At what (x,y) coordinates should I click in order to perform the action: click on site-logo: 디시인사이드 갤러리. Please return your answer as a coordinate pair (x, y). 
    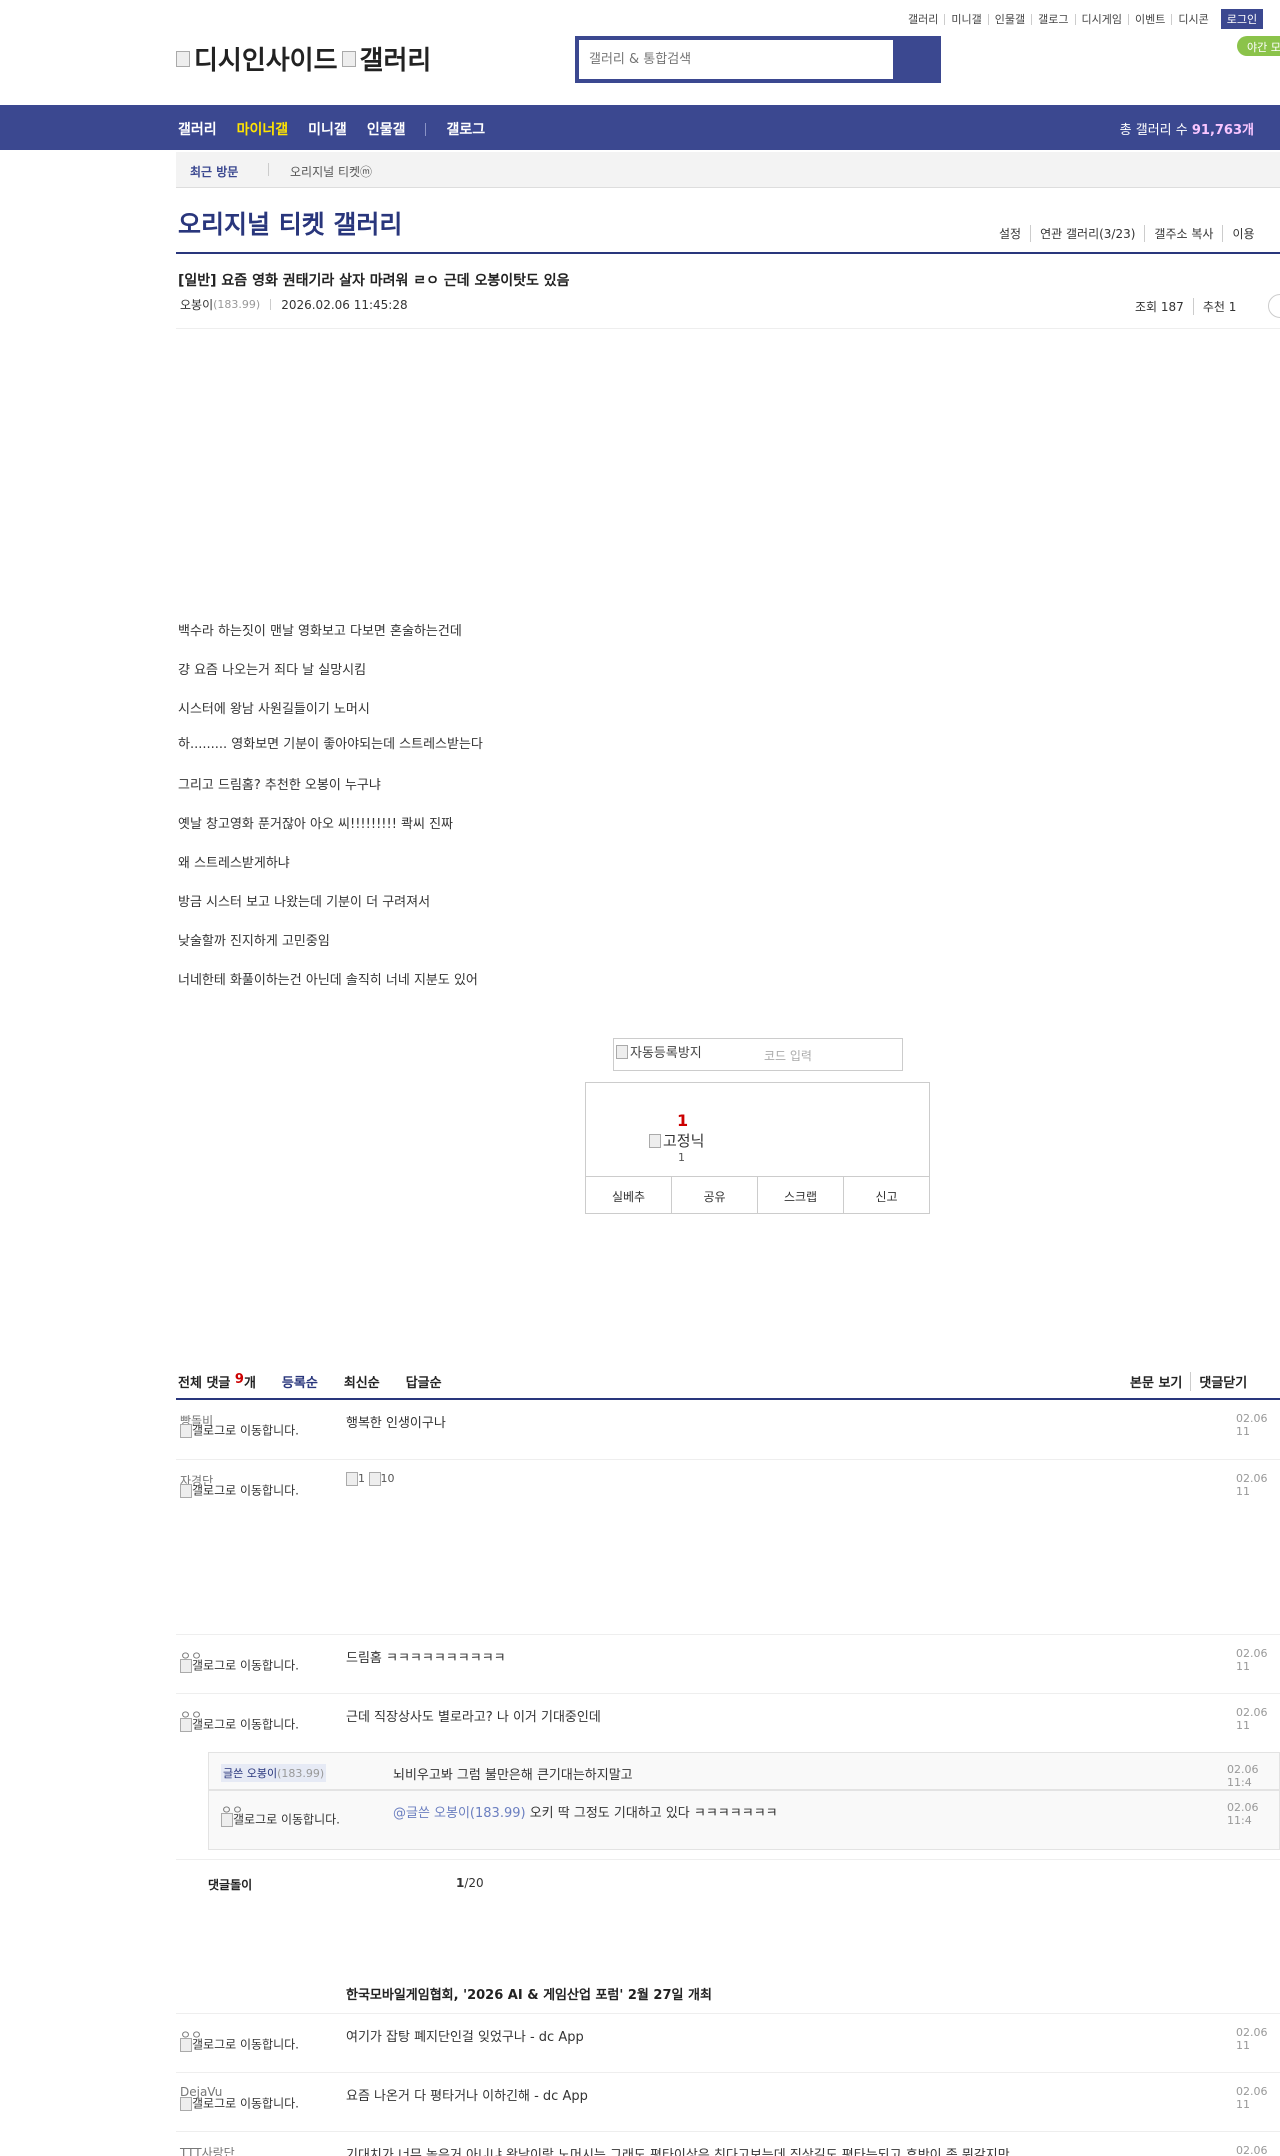
    Looking at the image, I should click on (303, 58).